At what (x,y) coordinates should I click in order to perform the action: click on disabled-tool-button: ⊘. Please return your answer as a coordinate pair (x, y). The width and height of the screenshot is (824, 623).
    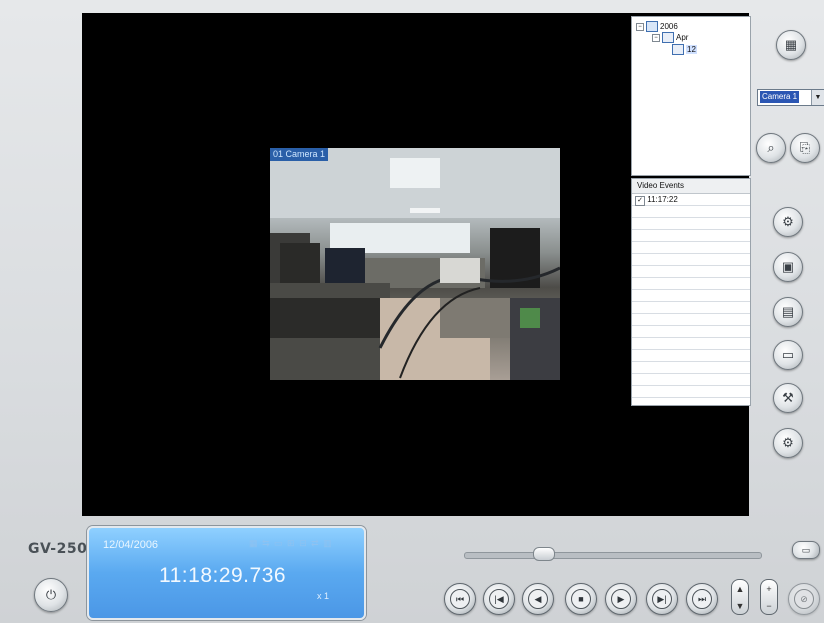
    Looking at the image, I should click on (804, 599).